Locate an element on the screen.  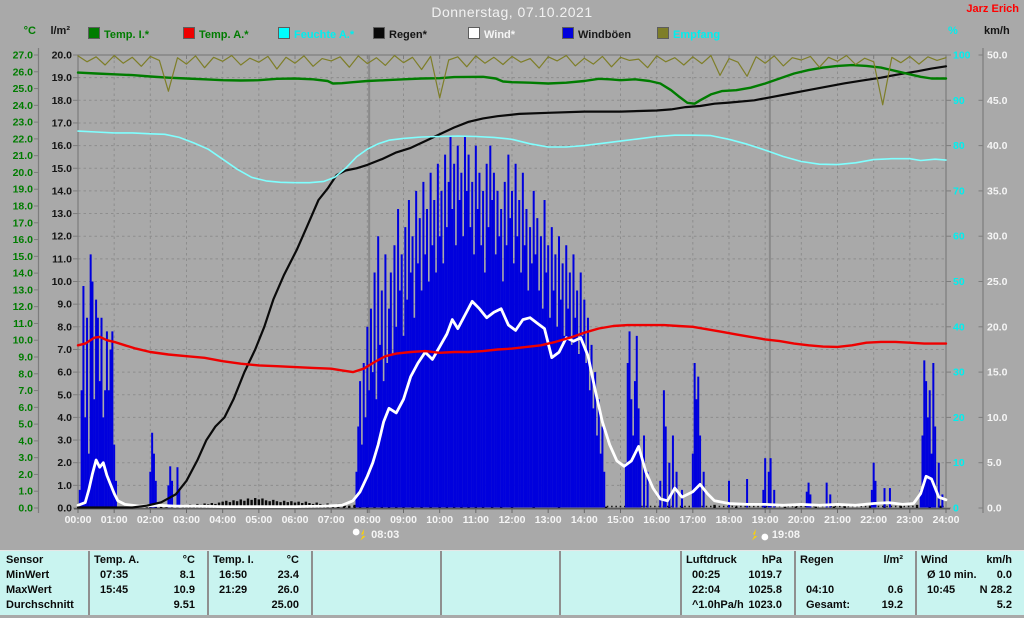
rain-tick-label: 16.0 is located at coordinates (62, 146).